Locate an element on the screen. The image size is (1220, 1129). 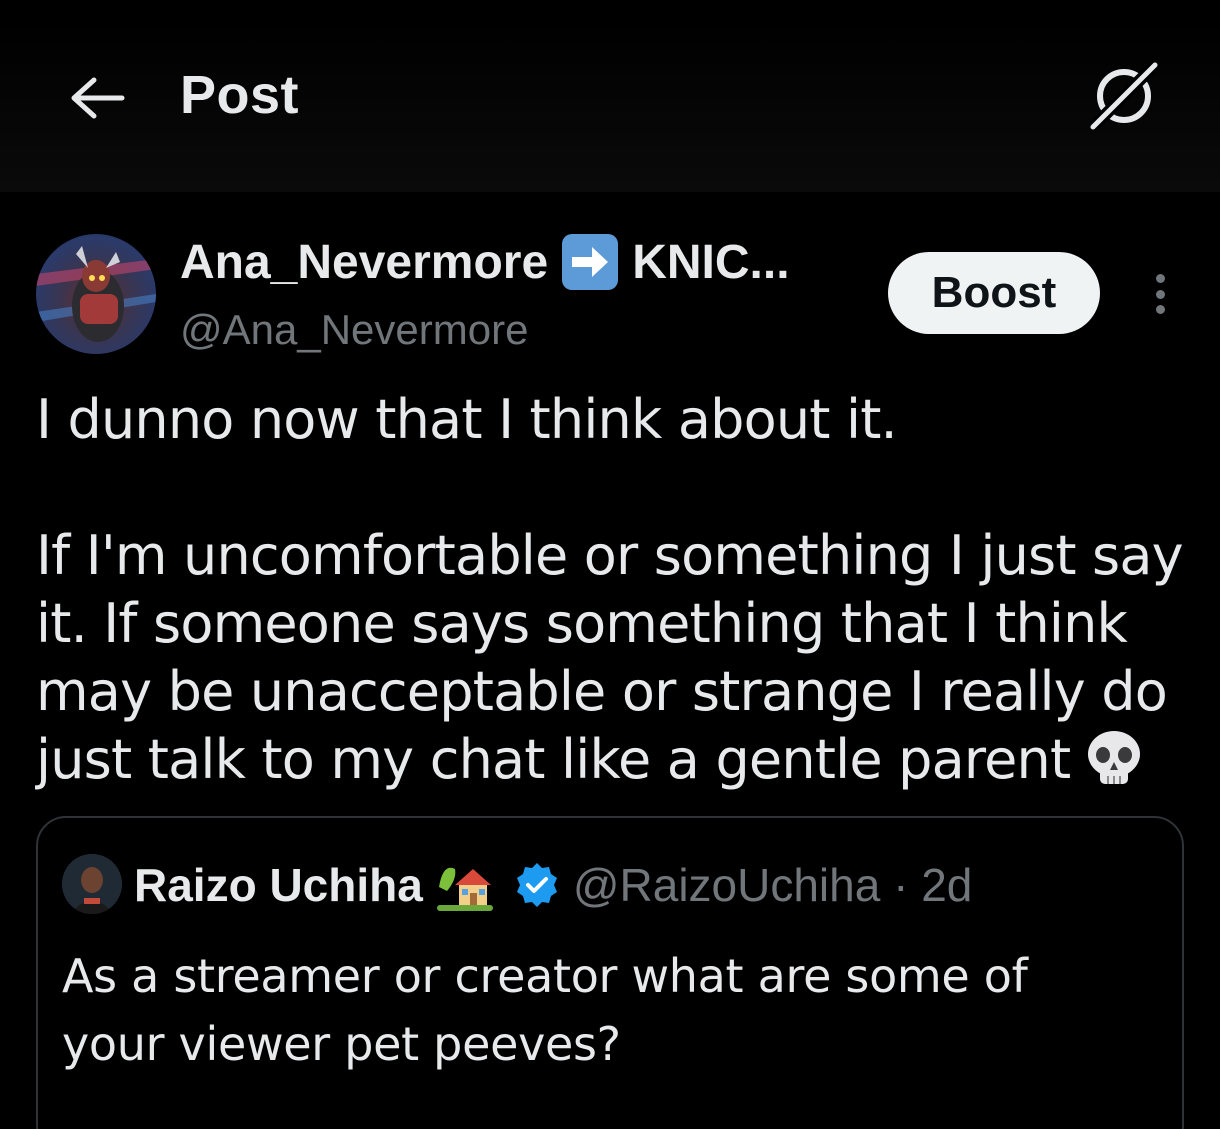
arrow-left-icon is located at coordinates (98, 98).